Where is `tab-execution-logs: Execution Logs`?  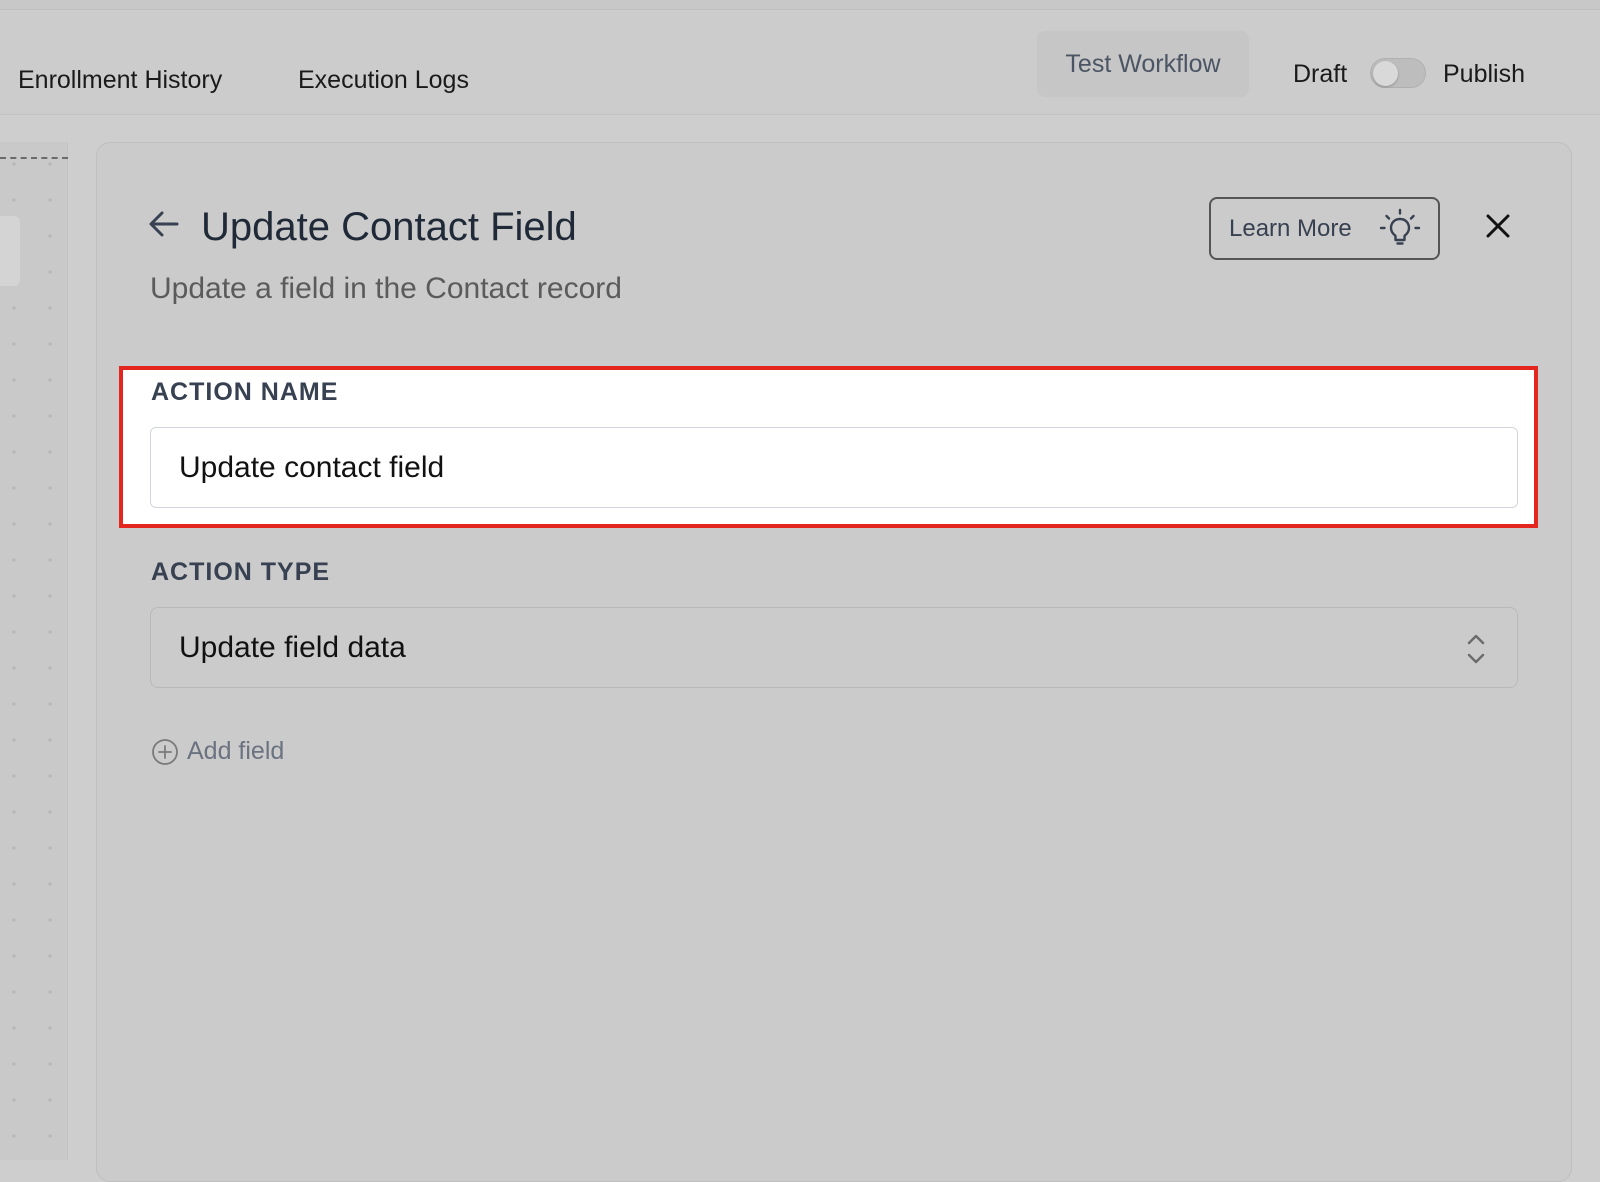
tab-execution-logs: Execution Logs is located at coordinates (383, 80).